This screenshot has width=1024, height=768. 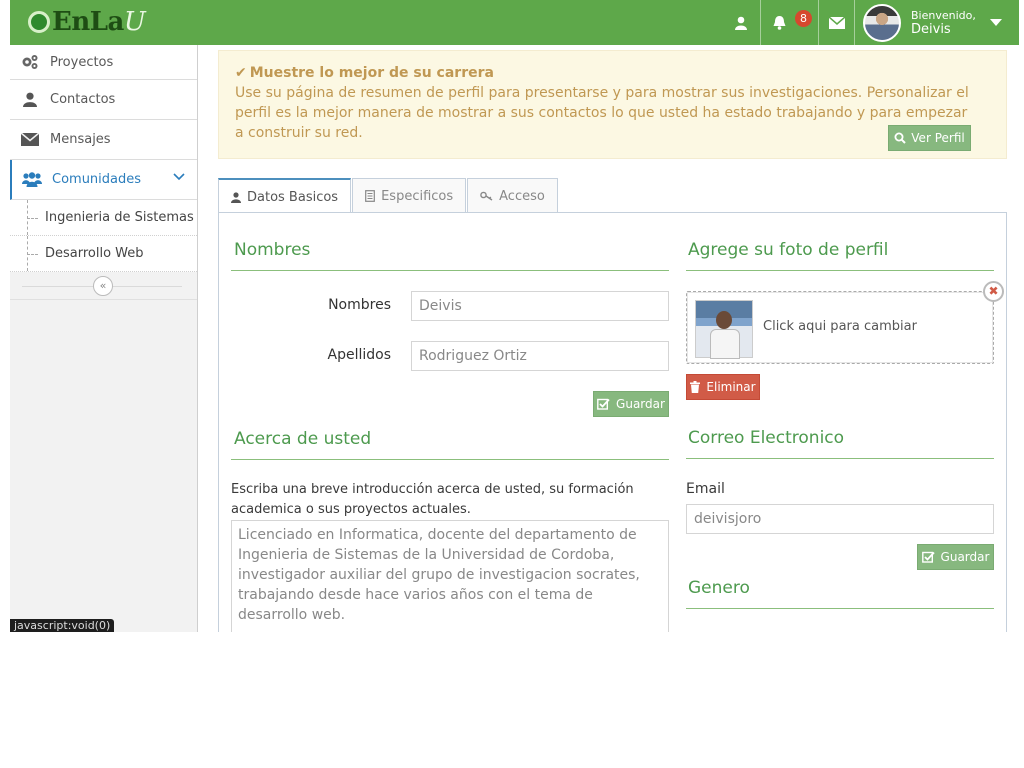 I want to click on section-title-acerca: Acerca de usted, so click(x=303, y=439).